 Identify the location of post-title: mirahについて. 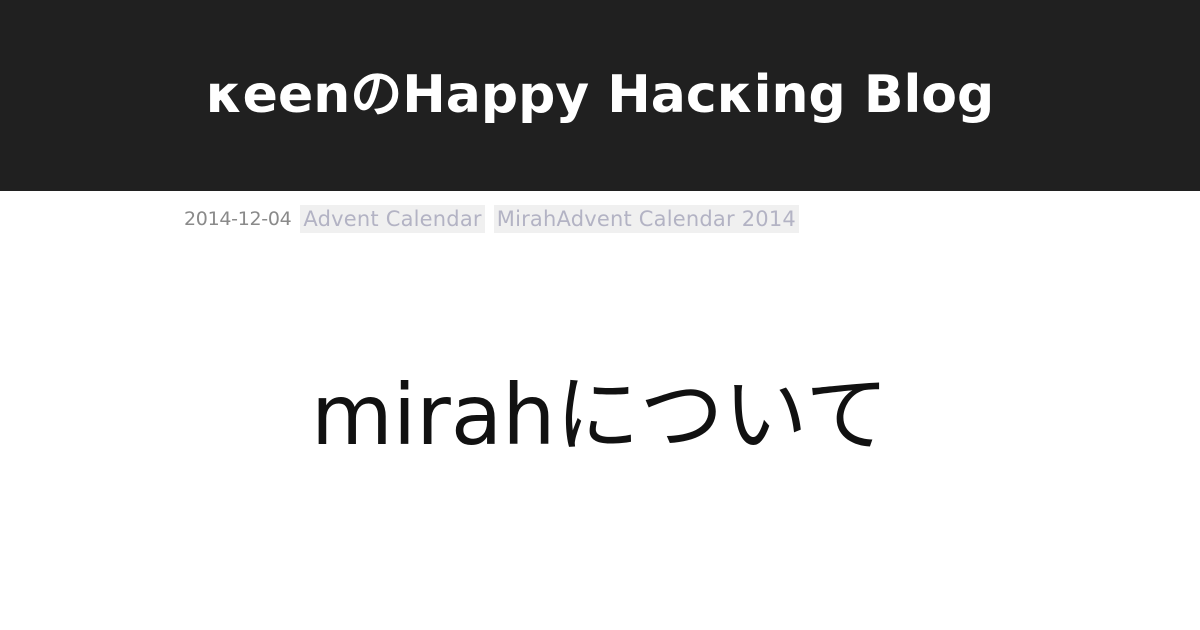
(600, 415).